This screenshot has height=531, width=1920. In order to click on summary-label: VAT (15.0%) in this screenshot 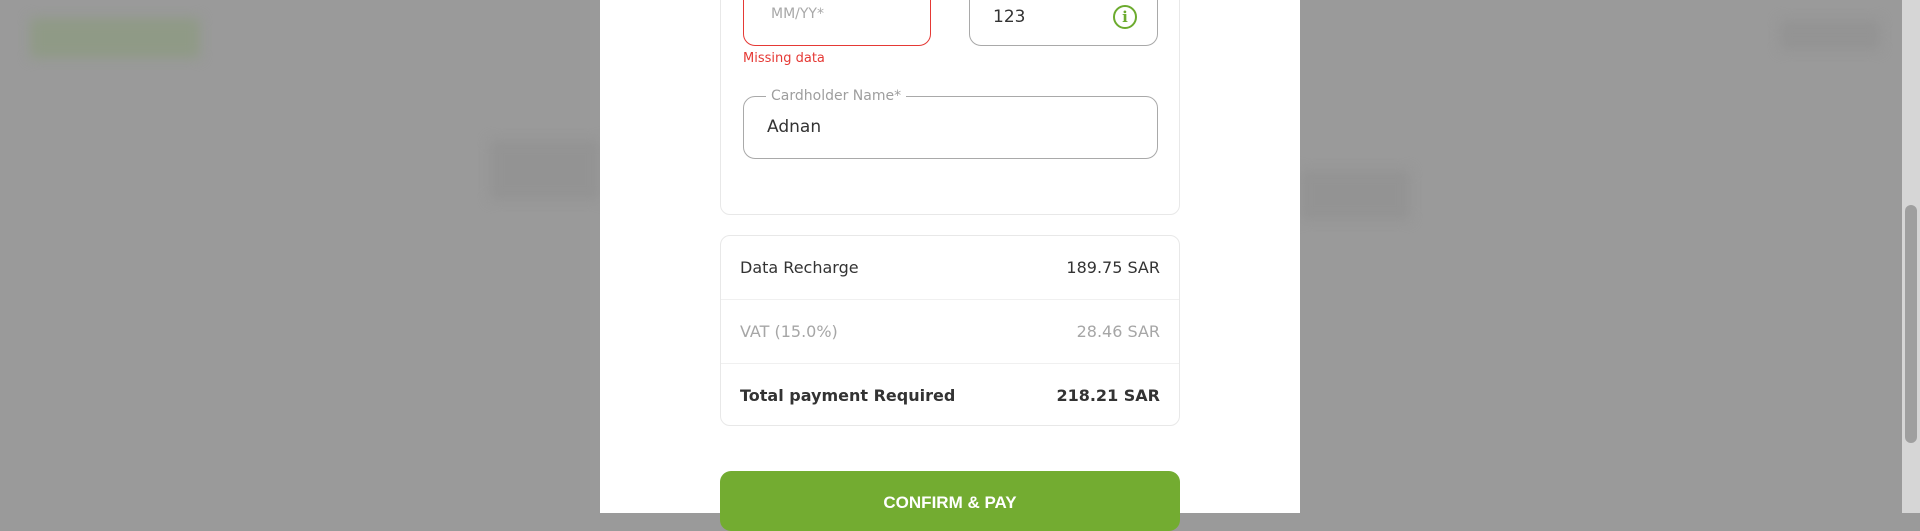, I will do `click(789, 331)`.